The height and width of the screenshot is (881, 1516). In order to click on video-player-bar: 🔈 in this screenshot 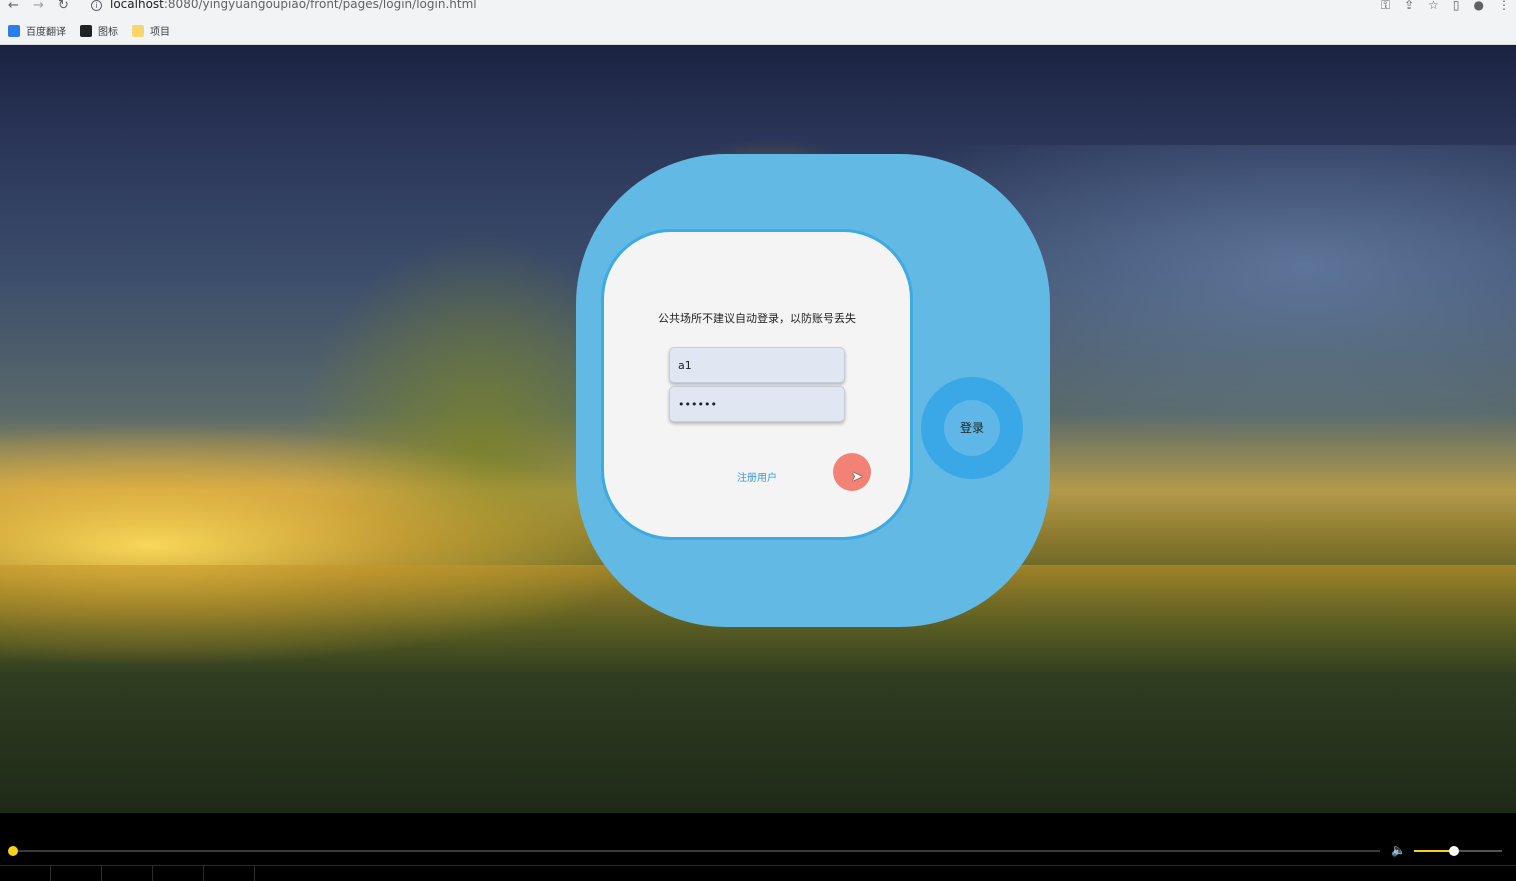, I will do `click(758, 847)`.